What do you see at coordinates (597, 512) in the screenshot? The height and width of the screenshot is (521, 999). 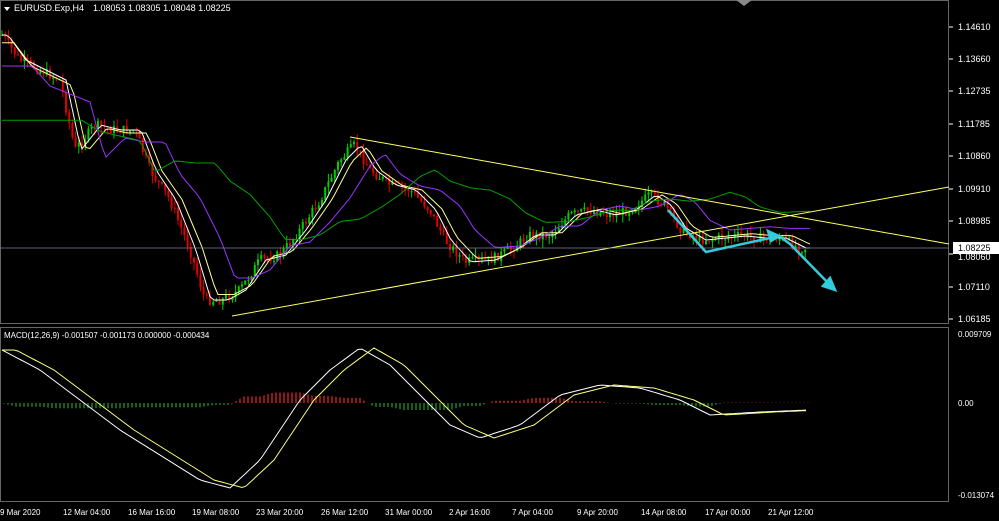 I see `time-label: 9 Apr 20:00` at bounding box center [597, 512].